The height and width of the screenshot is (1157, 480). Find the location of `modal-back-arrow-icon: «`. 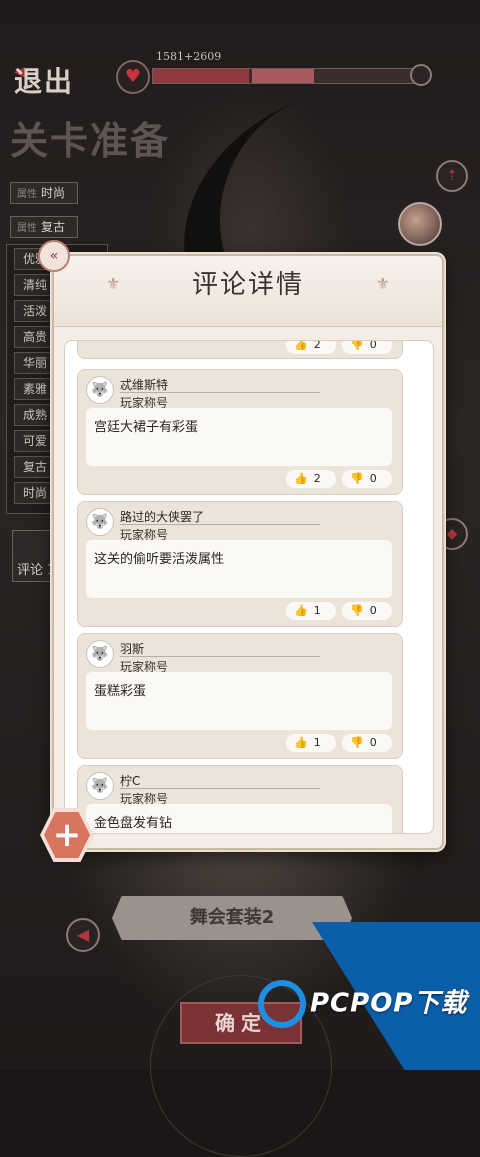

modal-back-arrow-icon: « is located at coordinates (54, 256).